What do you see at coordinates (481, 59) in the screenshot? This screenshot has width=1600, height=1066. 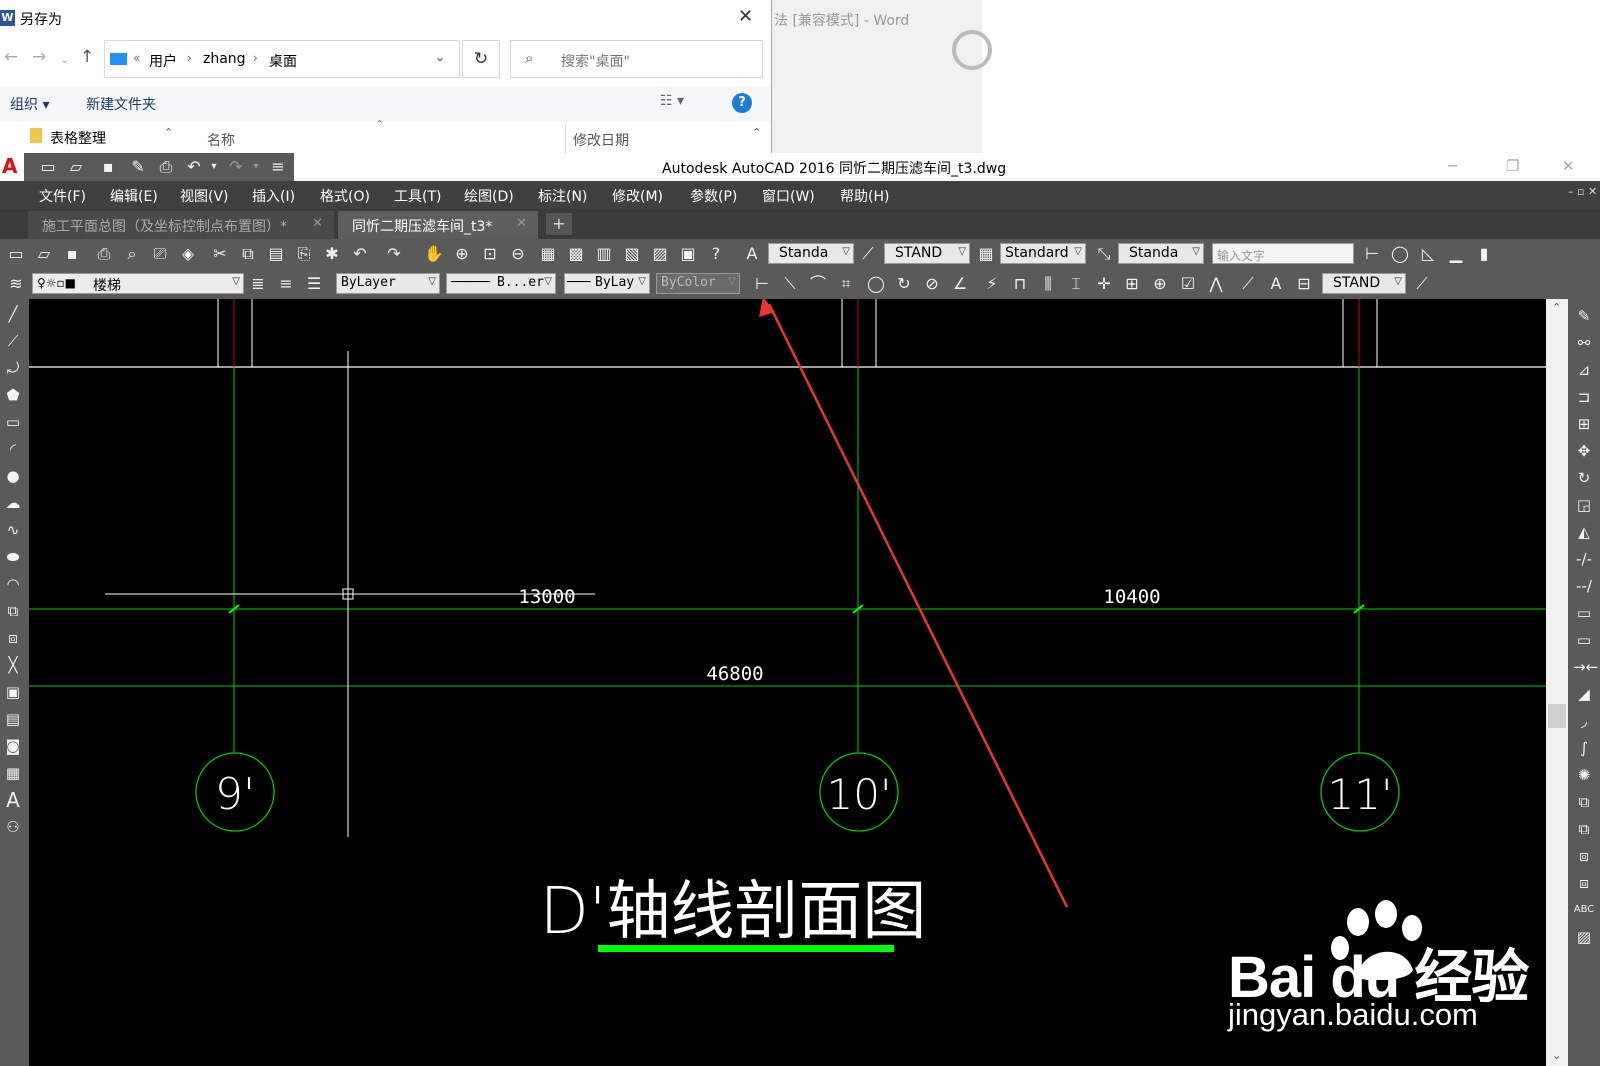 I see `refresh-button: ↻` at bounding box center [481, 59].